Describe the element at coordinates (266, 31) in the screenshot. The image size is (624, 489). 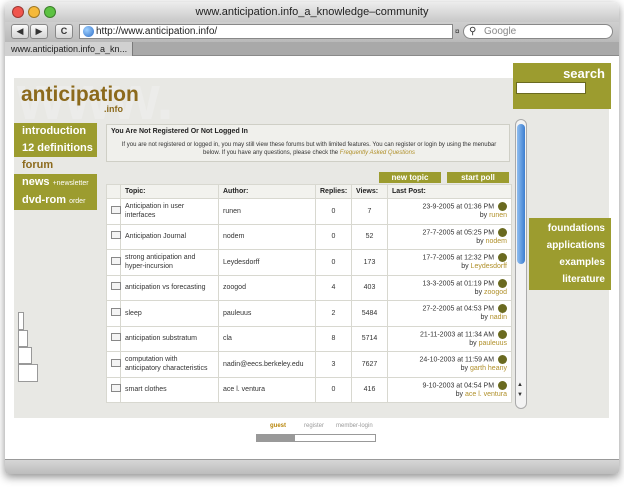
I see `address-bar: http://www.anticipation.info/` at that location.